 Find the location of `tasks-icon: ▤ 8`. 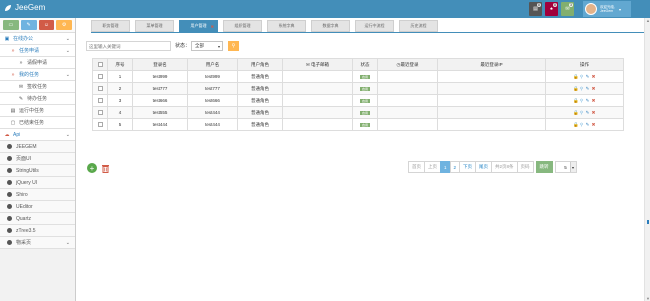

tasks-icon: ▤ 8 is located at coordinates (535, 9).